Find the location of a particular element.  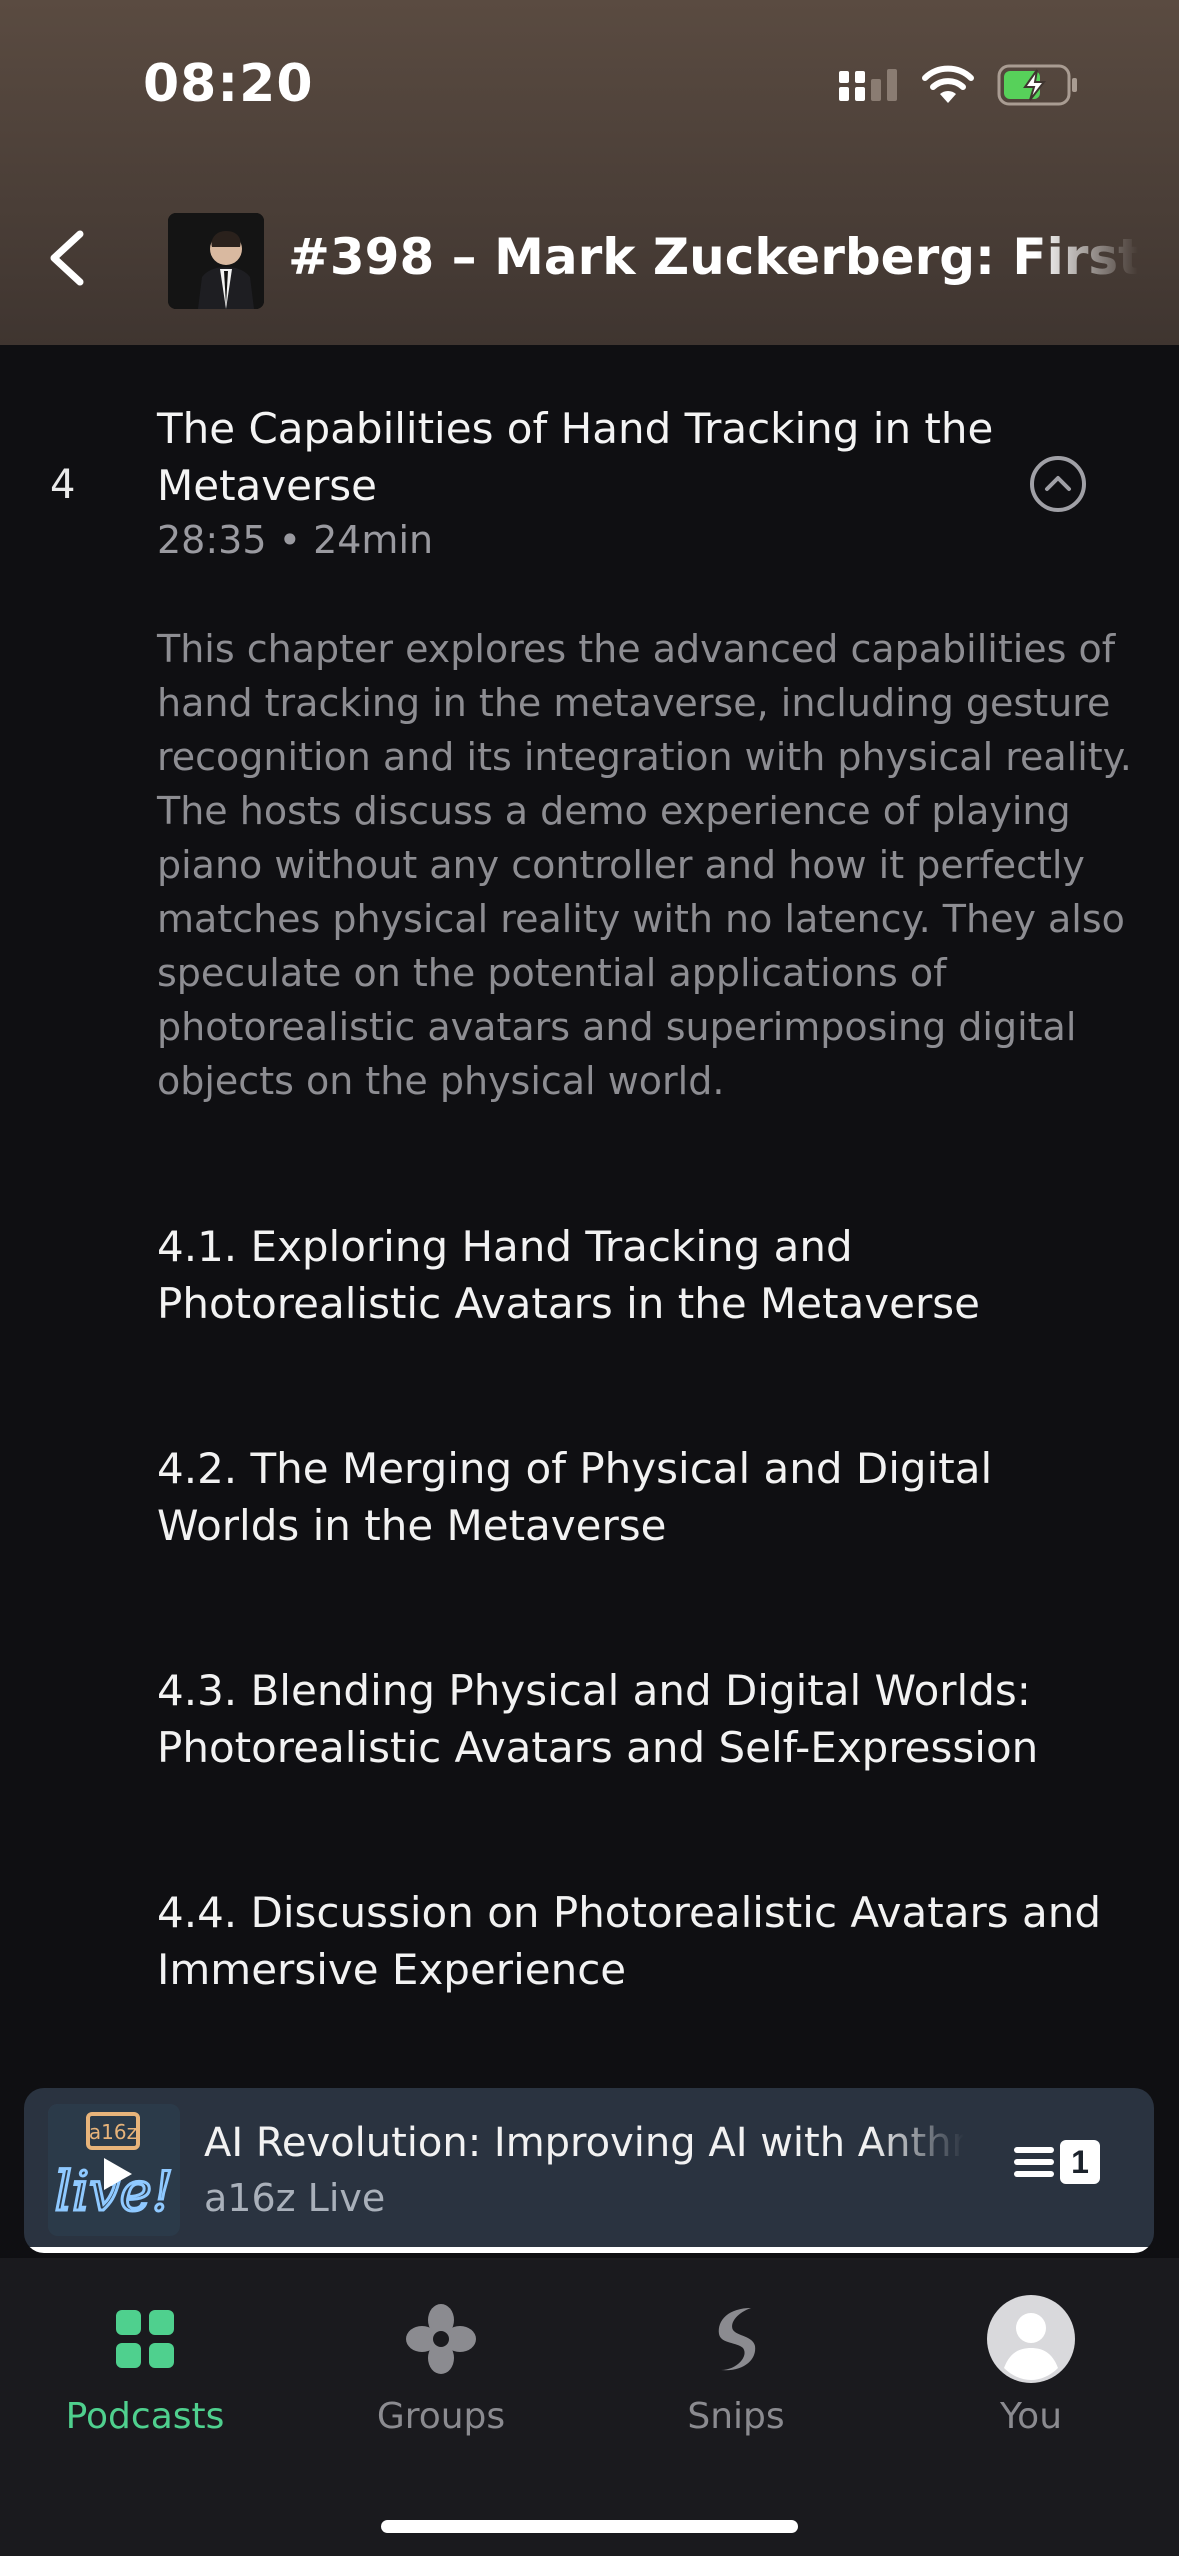

queue-button: 1 is located at coordinates (1057, 2162).